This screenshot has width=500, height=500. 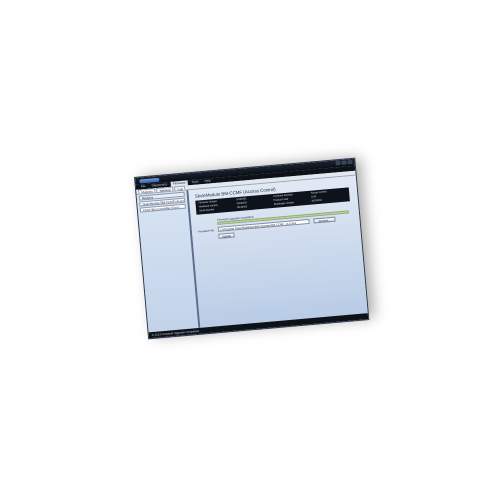 I want to click on close-button, so click(x=350, y=162).